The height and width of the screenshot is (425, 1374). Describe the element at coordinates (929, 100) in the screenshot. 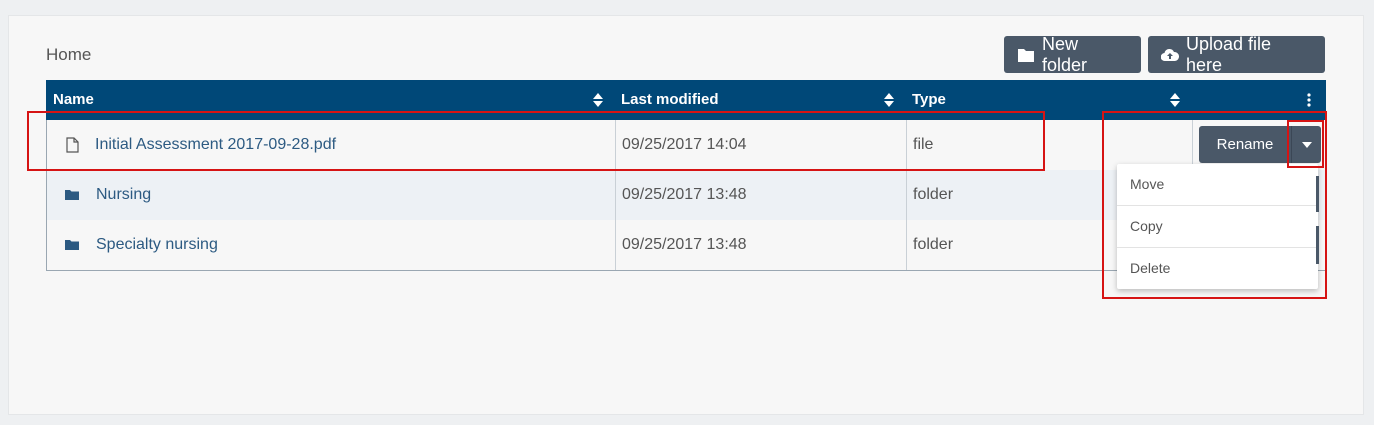

I see `column-header-type: Type` at that location.